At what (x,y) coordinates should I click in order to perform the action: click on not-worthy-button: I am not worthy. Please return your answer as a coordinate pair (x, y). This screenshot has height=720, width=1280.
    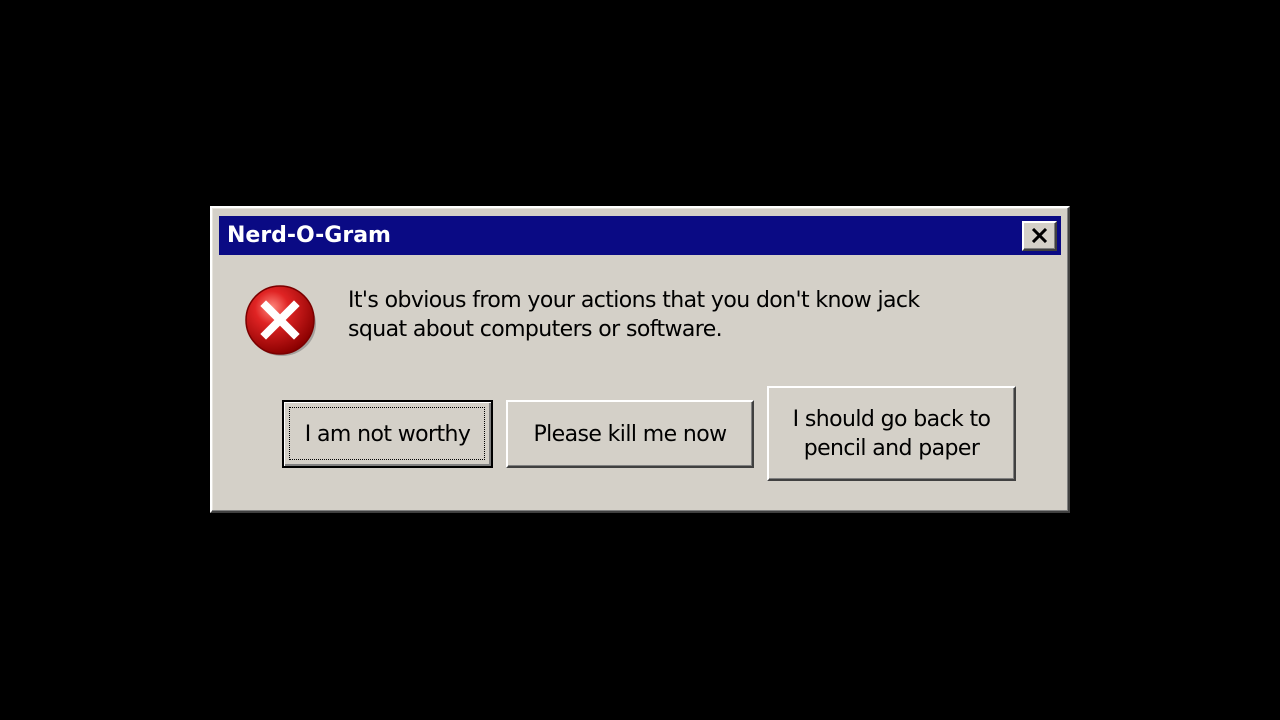
    Looking at the image, I should click on (387, 434).